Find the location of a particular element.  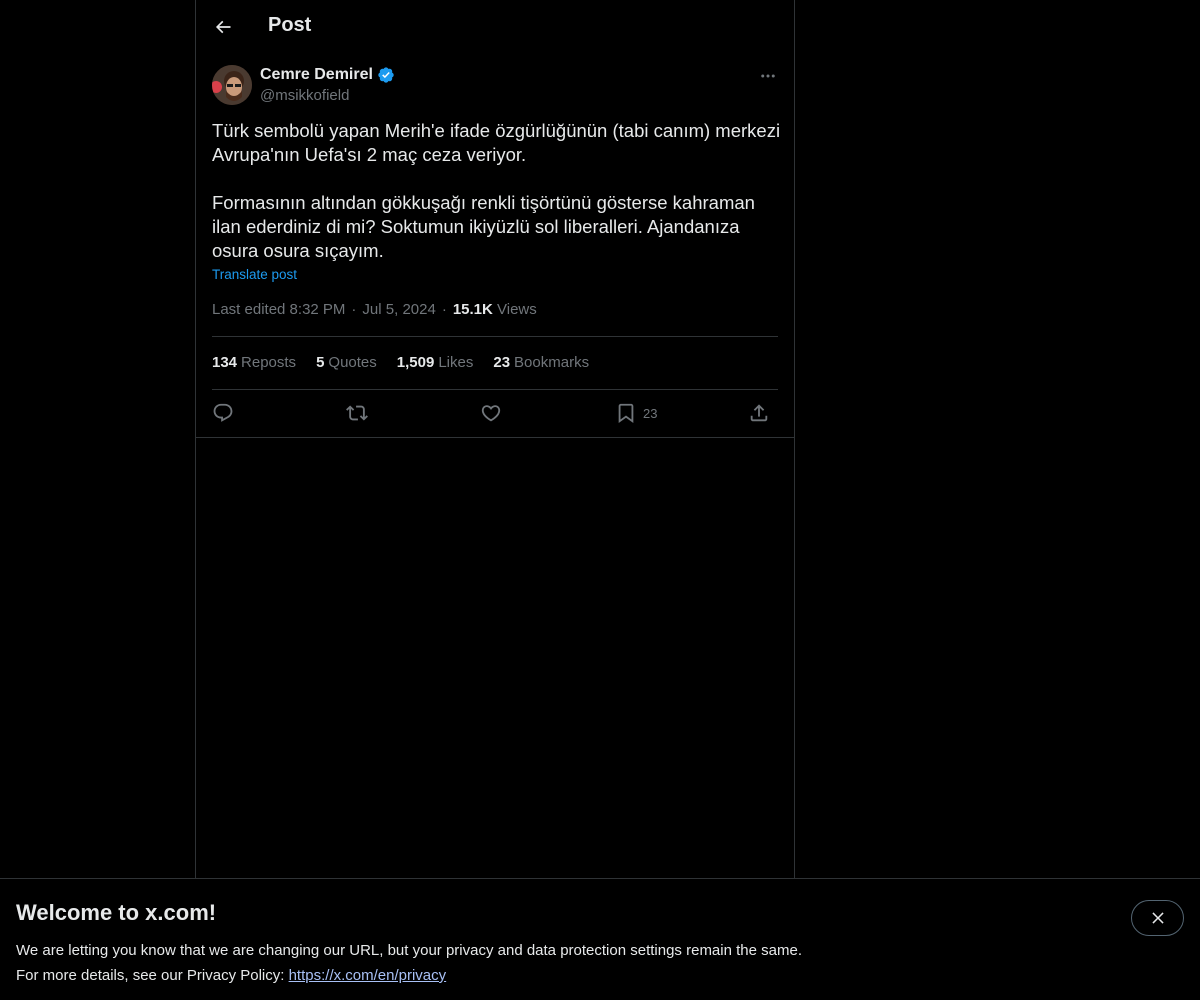

back-button is located at coordinates (223, 27).